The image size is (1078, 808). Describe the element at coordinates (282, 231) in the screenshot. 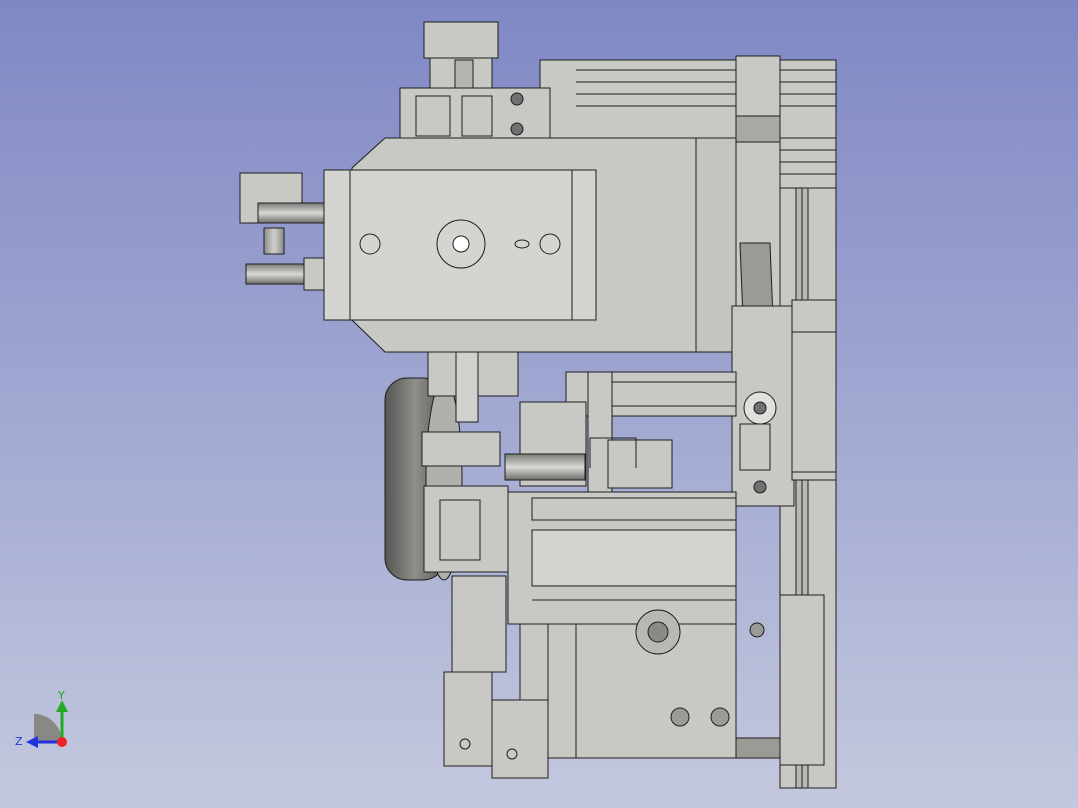

I see `pneumatic-fittings` at that location.